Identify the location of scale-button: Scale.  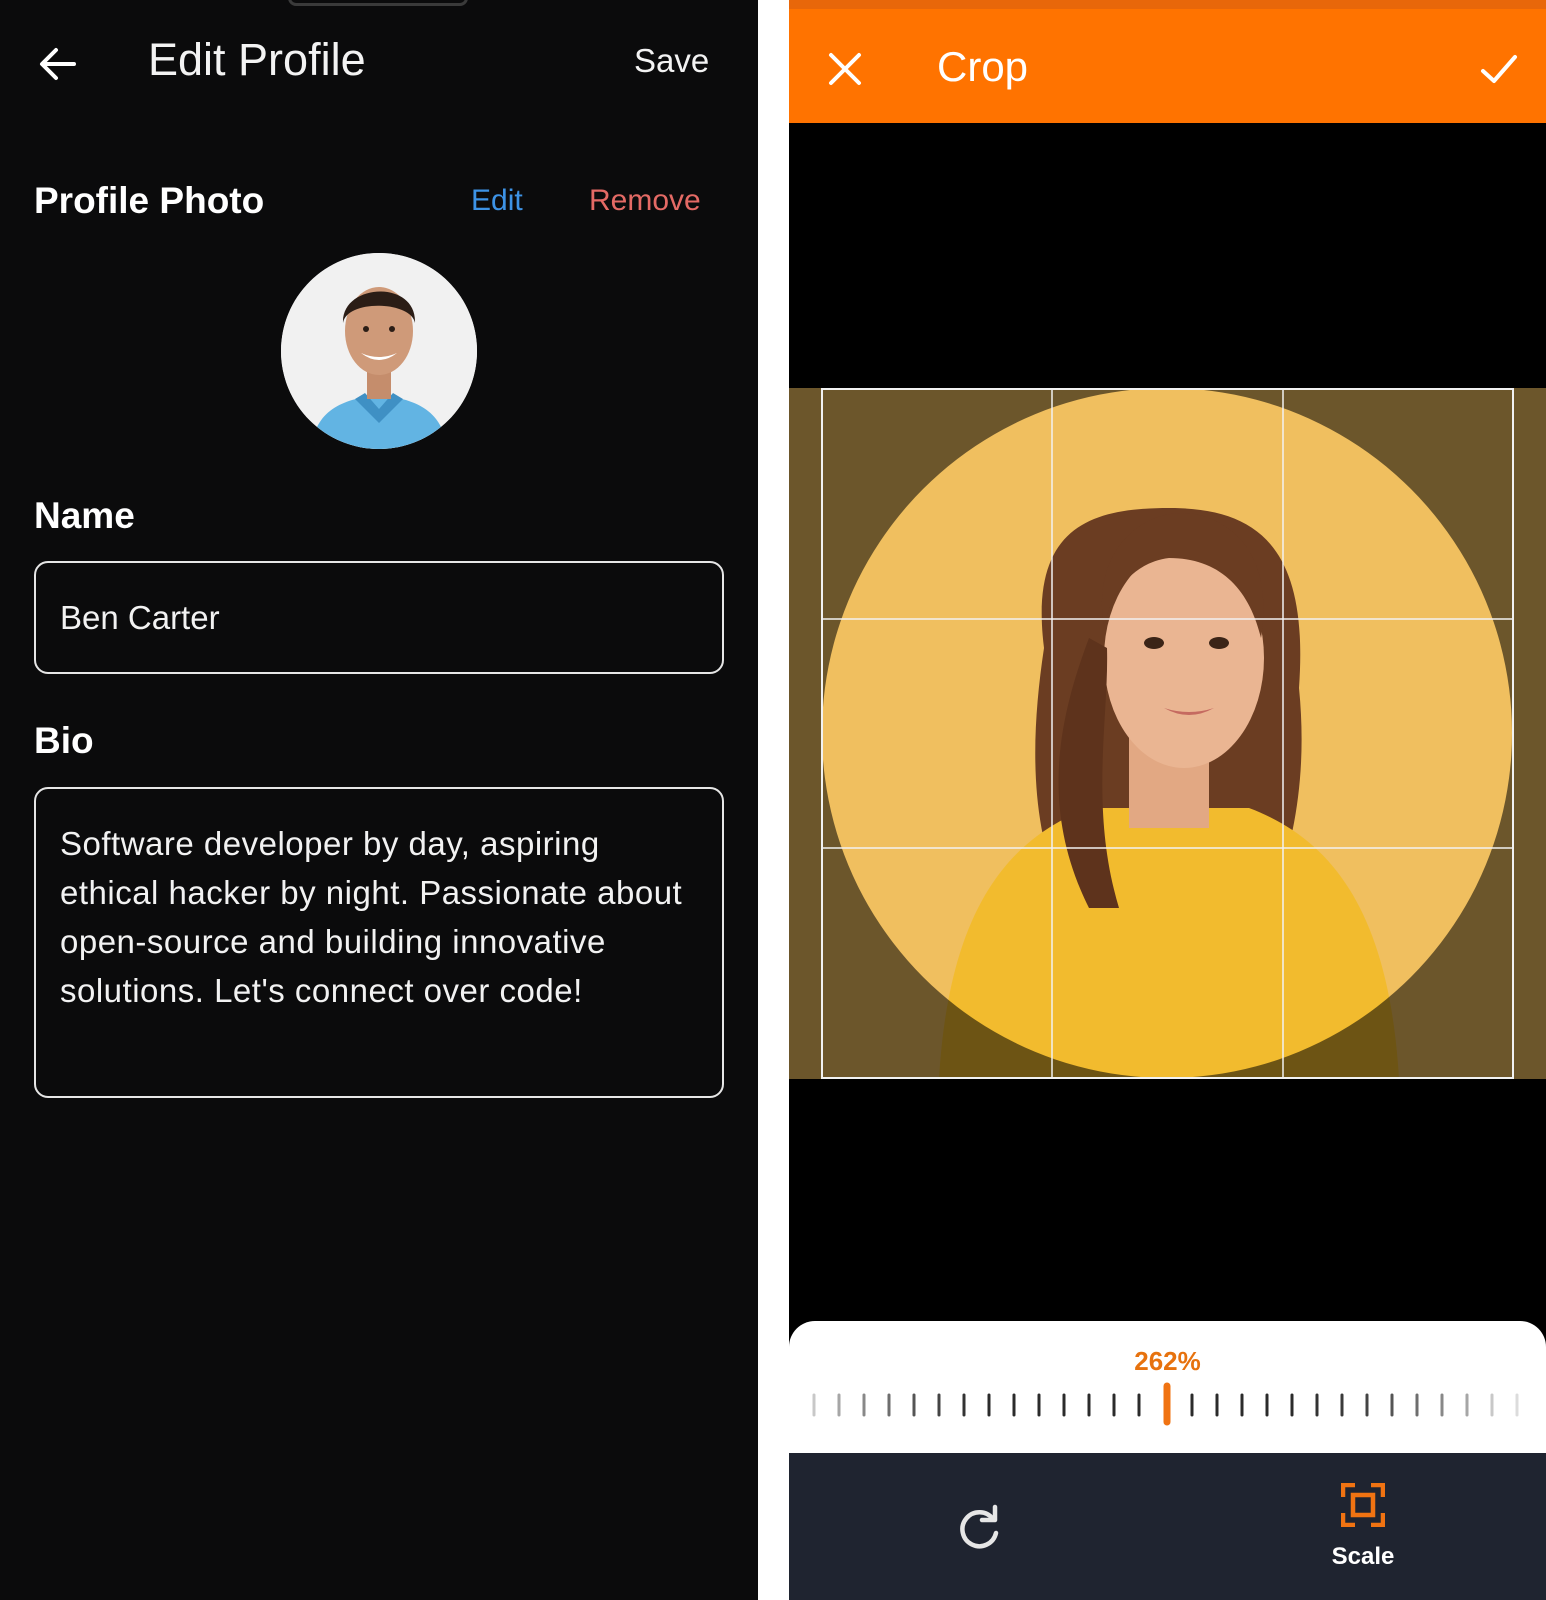
(1363, 1533).